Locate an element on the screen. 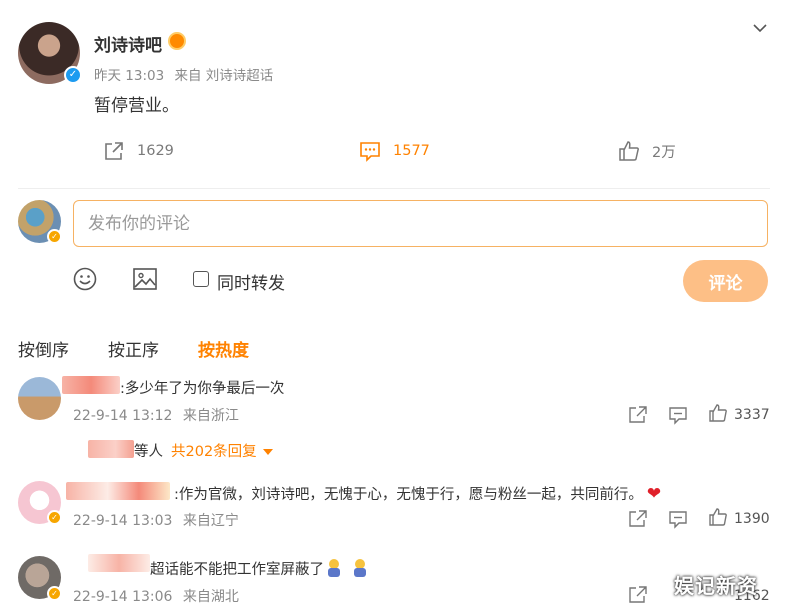 This screenshot has width=788, height=616. submit-comment-button: 评论 is located at coordinates (725, 281).